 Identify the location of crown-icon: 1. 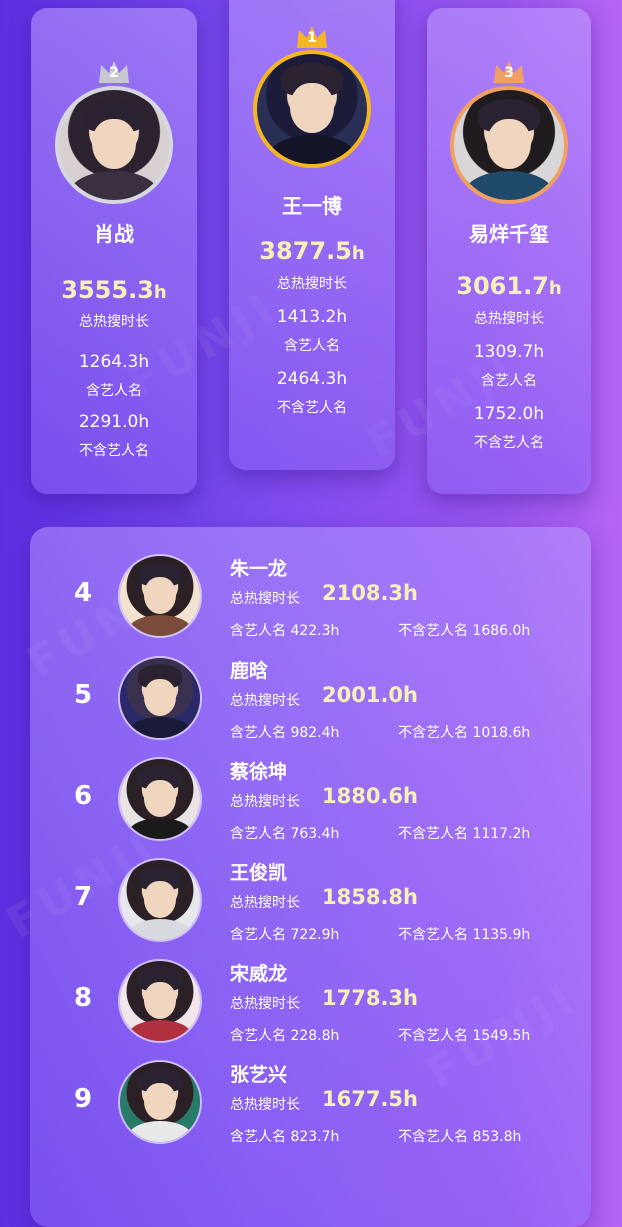
(312, 37).